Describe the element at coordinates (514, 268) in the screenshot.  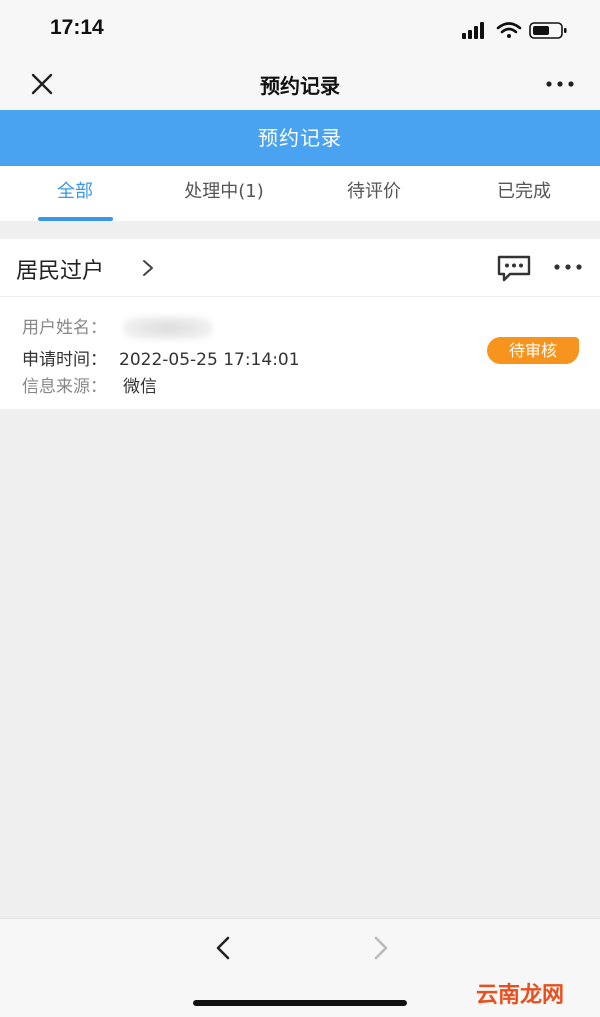
I see `message-icon` at that location.